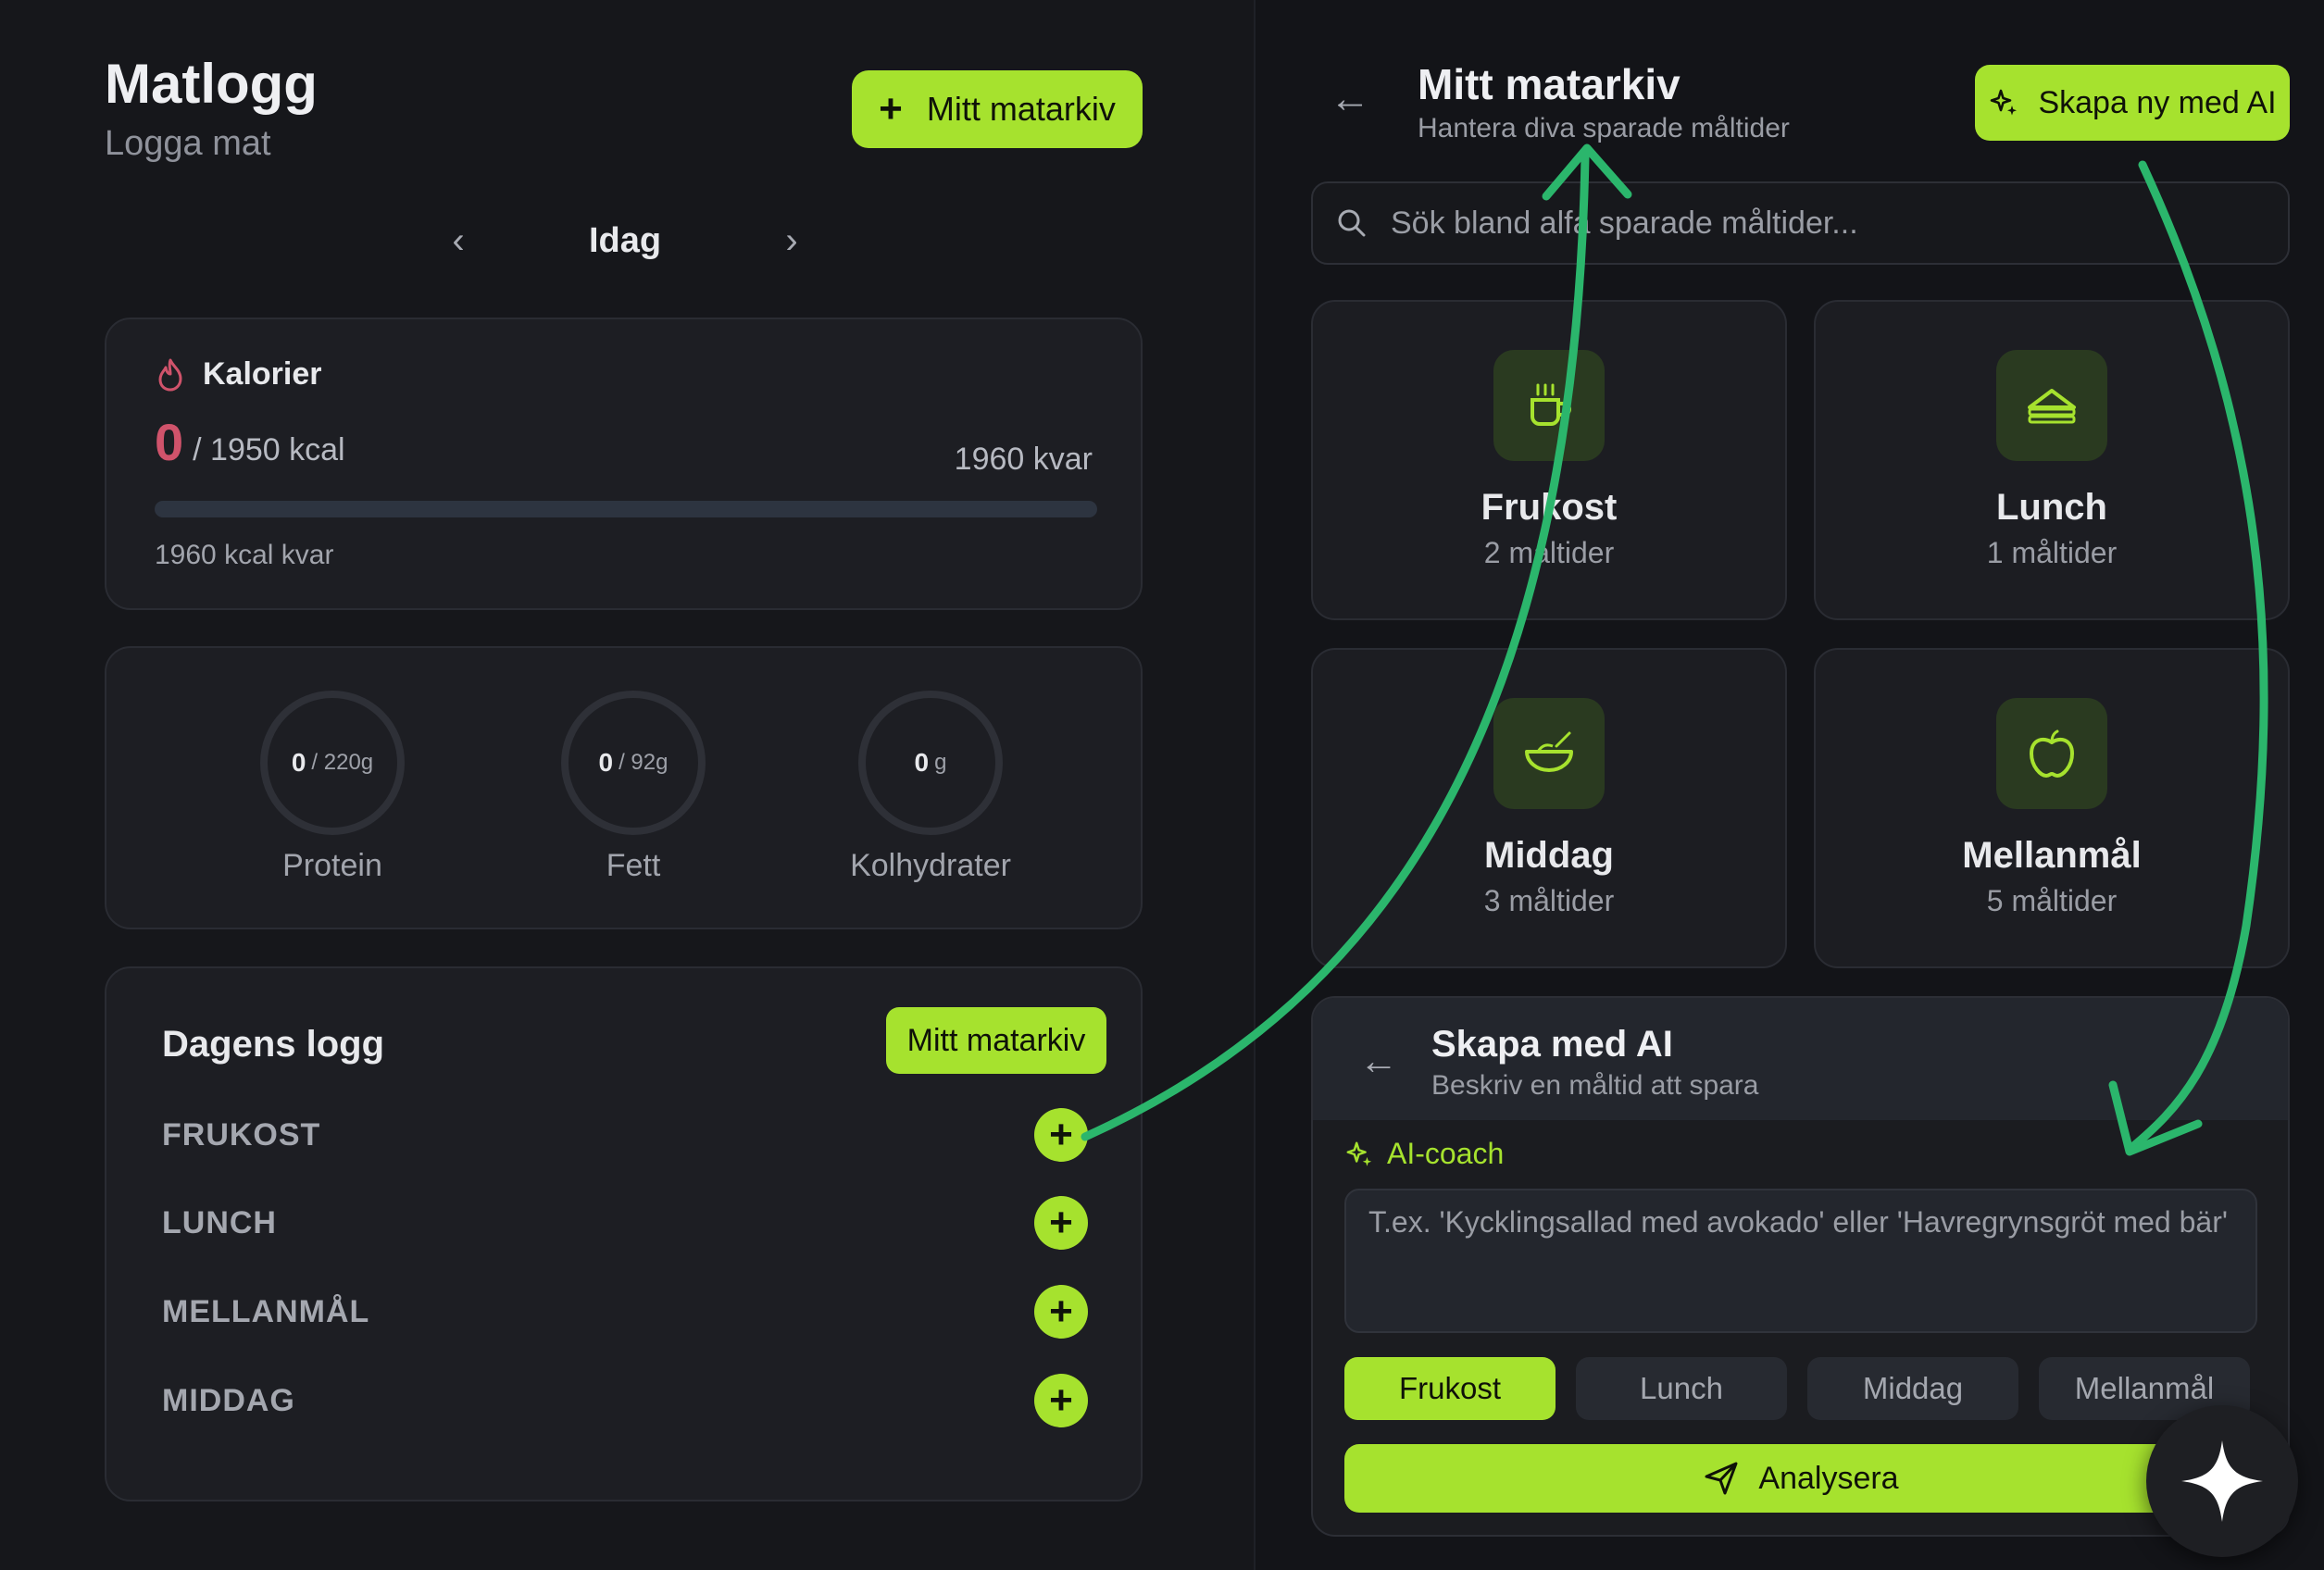  I want to click on log-row-lunch: LUNCH +, so click(625, 1223).